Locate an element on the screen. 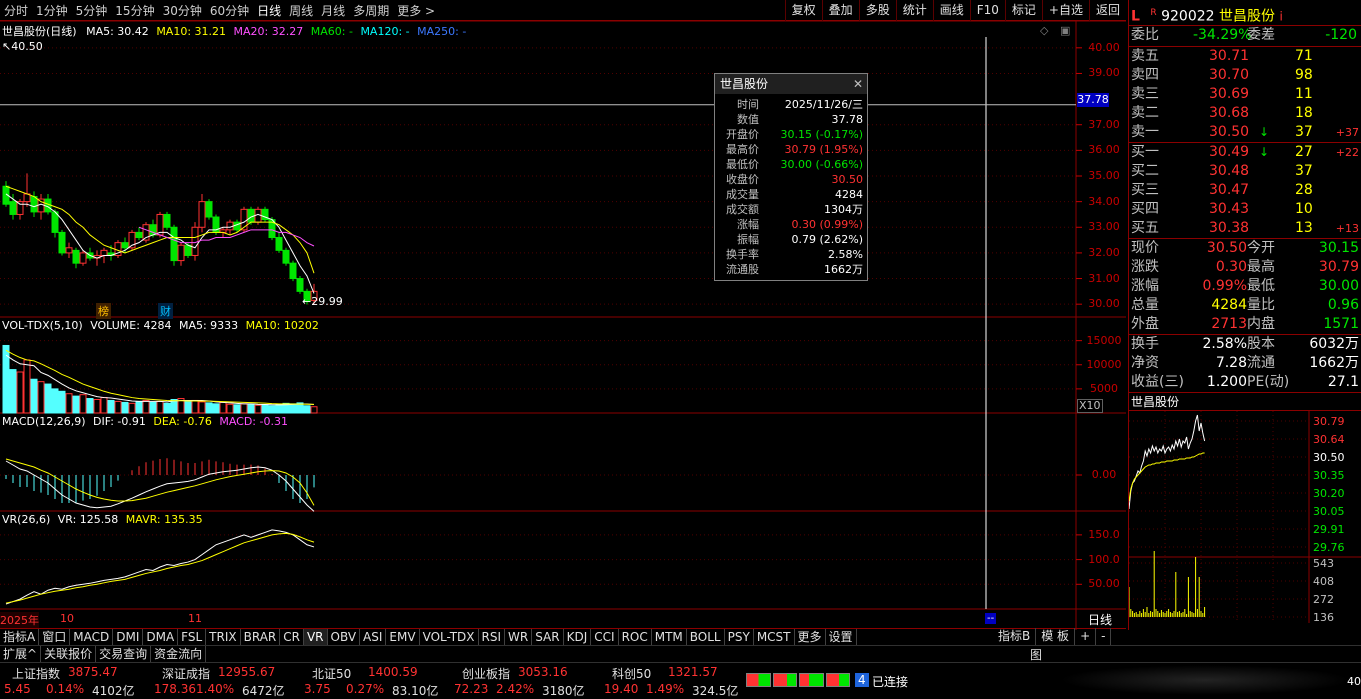  toolbar-button-4: 画线 is located at coordinates (951, 10).